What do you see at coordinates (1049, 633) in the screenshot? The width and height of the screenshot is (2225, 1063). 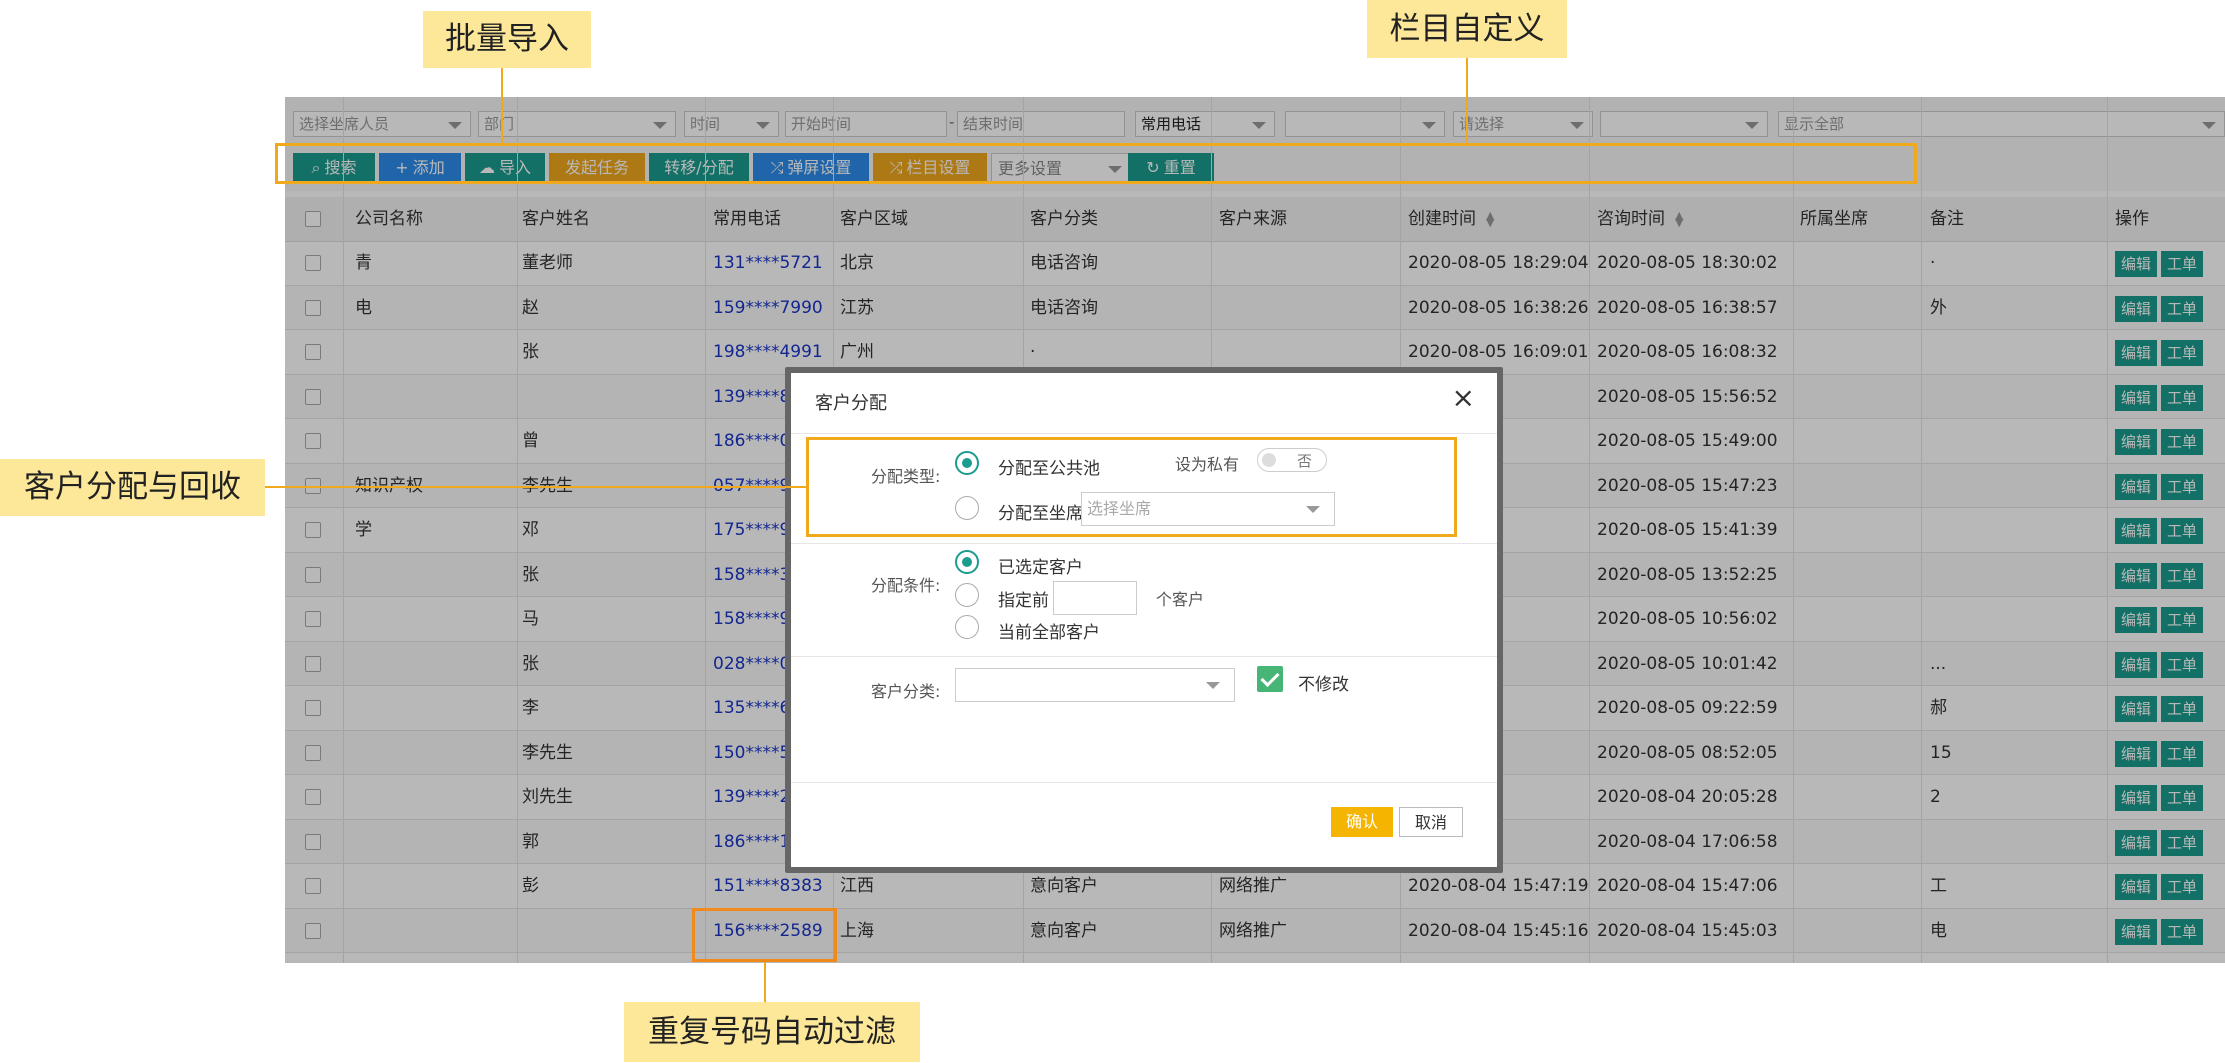 I see `all-current-label: 当前全部客户` at bounding box center [1049, 633].